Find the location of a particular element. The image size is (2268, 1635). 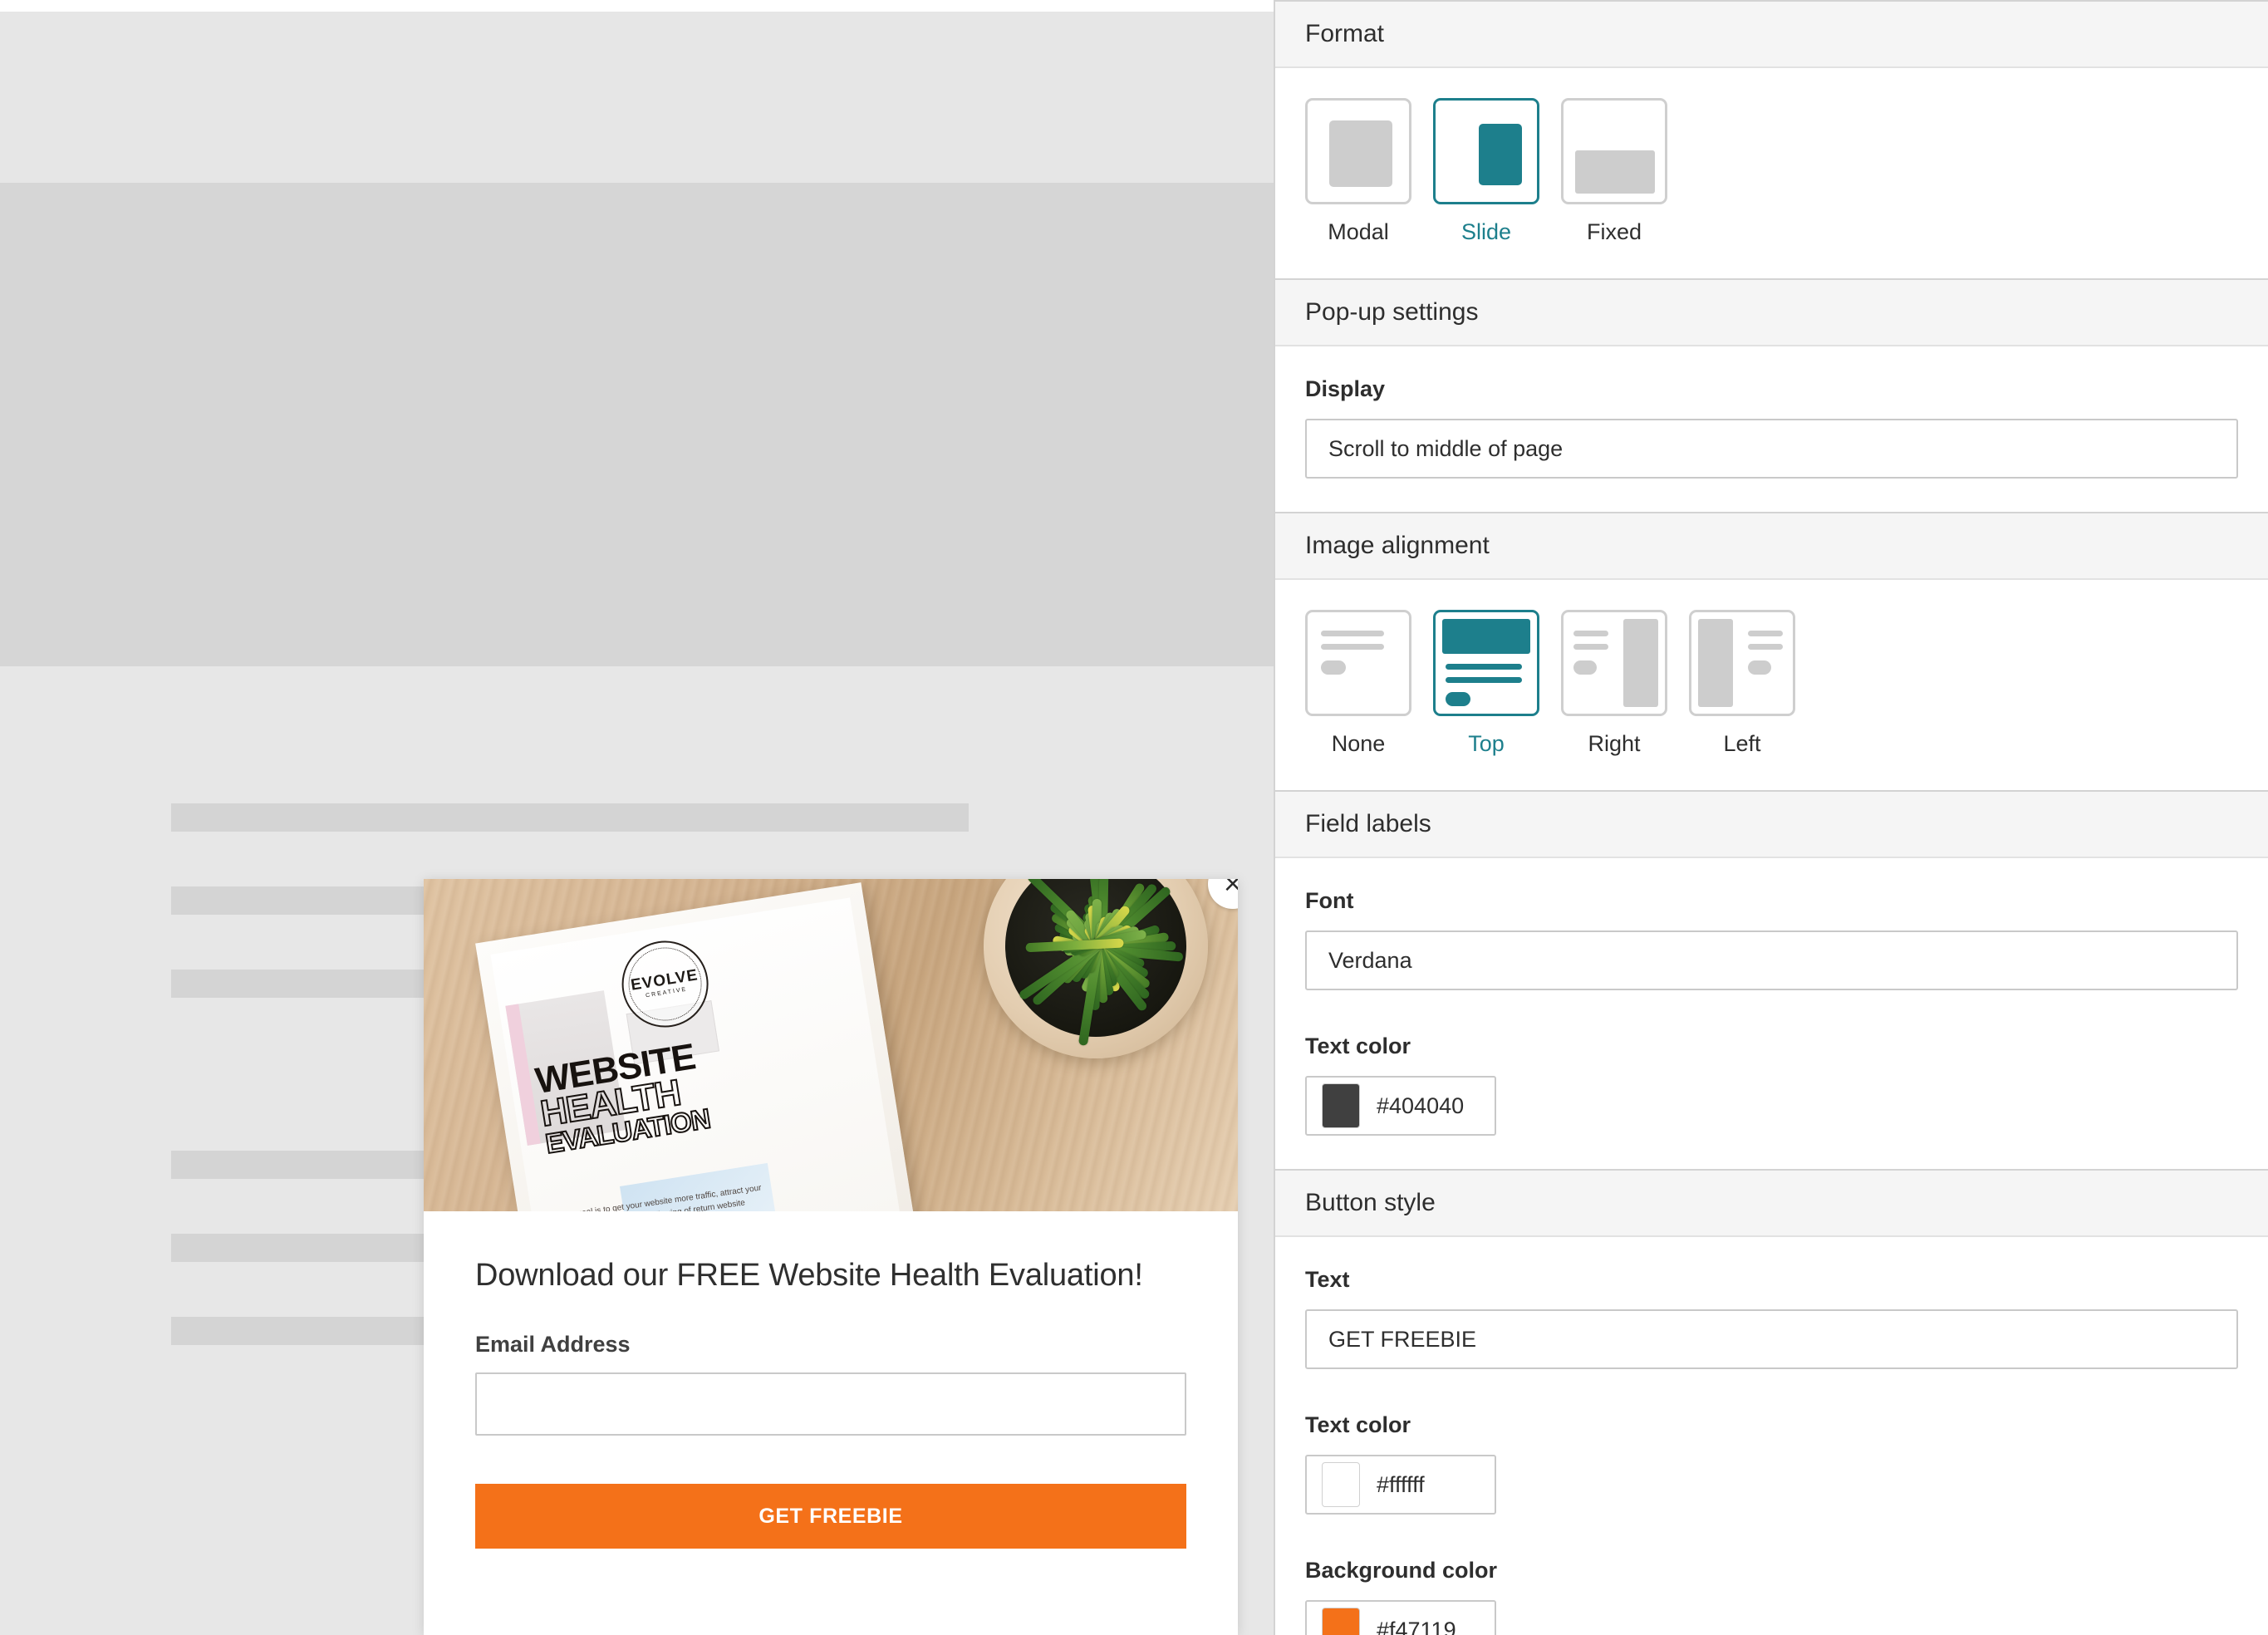

align-top-pill is located at coordinates (1458, 699).